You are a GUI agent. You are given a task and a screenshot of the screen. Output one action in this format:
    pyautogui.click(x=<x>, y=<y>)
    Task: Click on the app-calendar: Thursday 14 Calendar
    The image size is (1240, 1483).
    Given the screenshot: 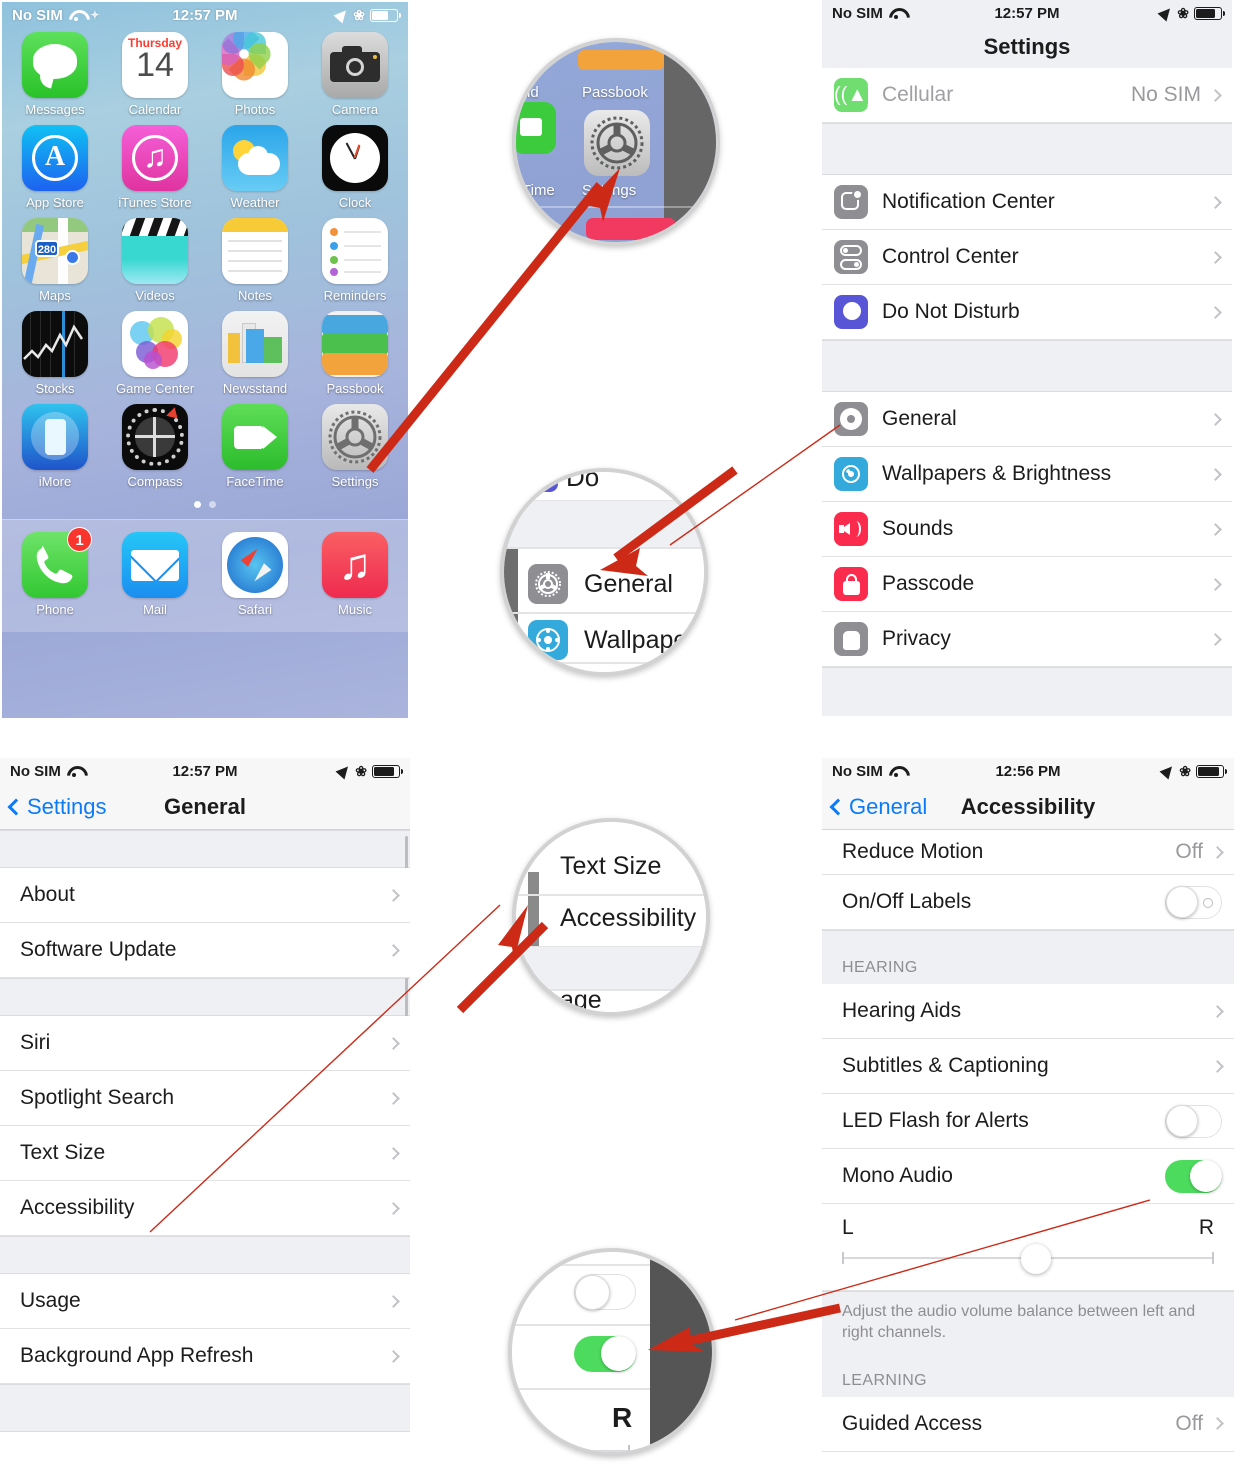 What is the action you would take?
    pyautogui.click(x=155, y=74)
    